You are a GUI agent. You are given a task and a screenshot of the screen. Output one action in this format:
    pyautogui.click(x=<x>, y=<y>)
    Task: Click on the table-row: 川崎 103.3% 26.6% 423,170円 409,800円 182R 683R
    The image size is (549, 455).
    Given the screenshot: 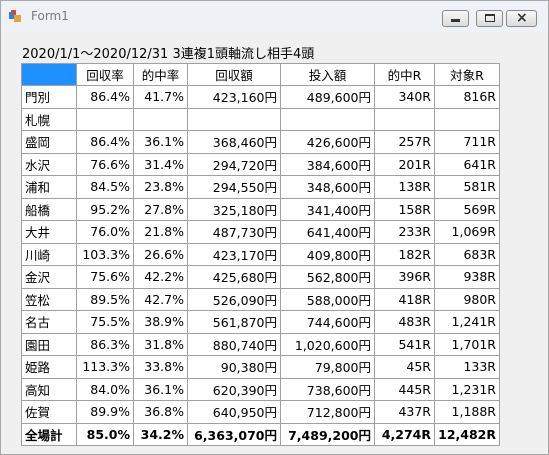 What is the action you would take?
    pyautogui.click(x=260, y=254)
    